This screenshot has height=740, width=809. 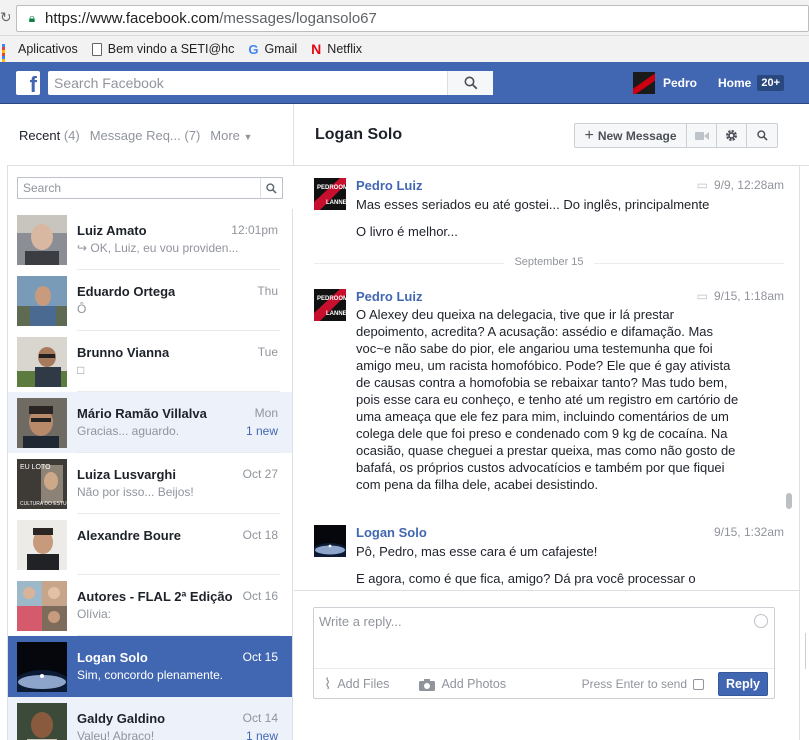 I want to click on conversation-item: Galdy Galdino Oct 14 Valeu! Abraço! 1 new, so click(x=150, y=718).